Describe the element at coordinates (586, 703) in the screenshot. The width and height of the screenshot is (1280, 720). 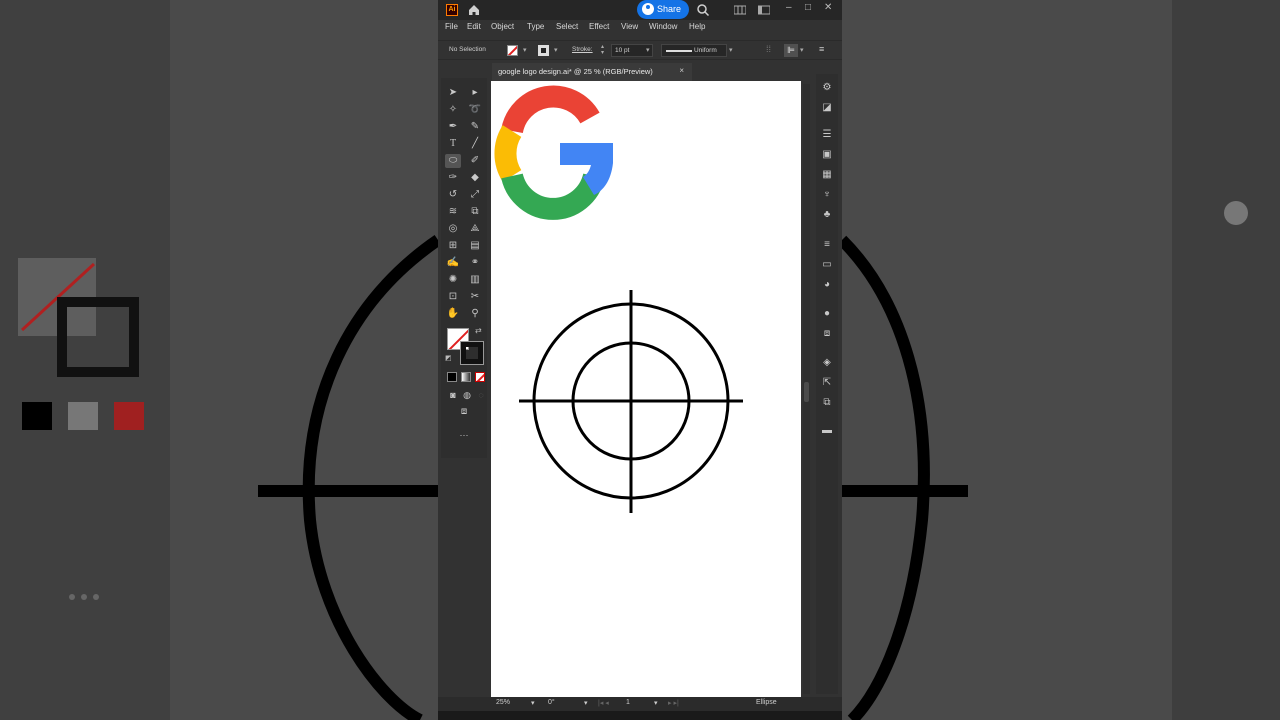
I see `rotation-dropdown-icon: ▾` at that location.